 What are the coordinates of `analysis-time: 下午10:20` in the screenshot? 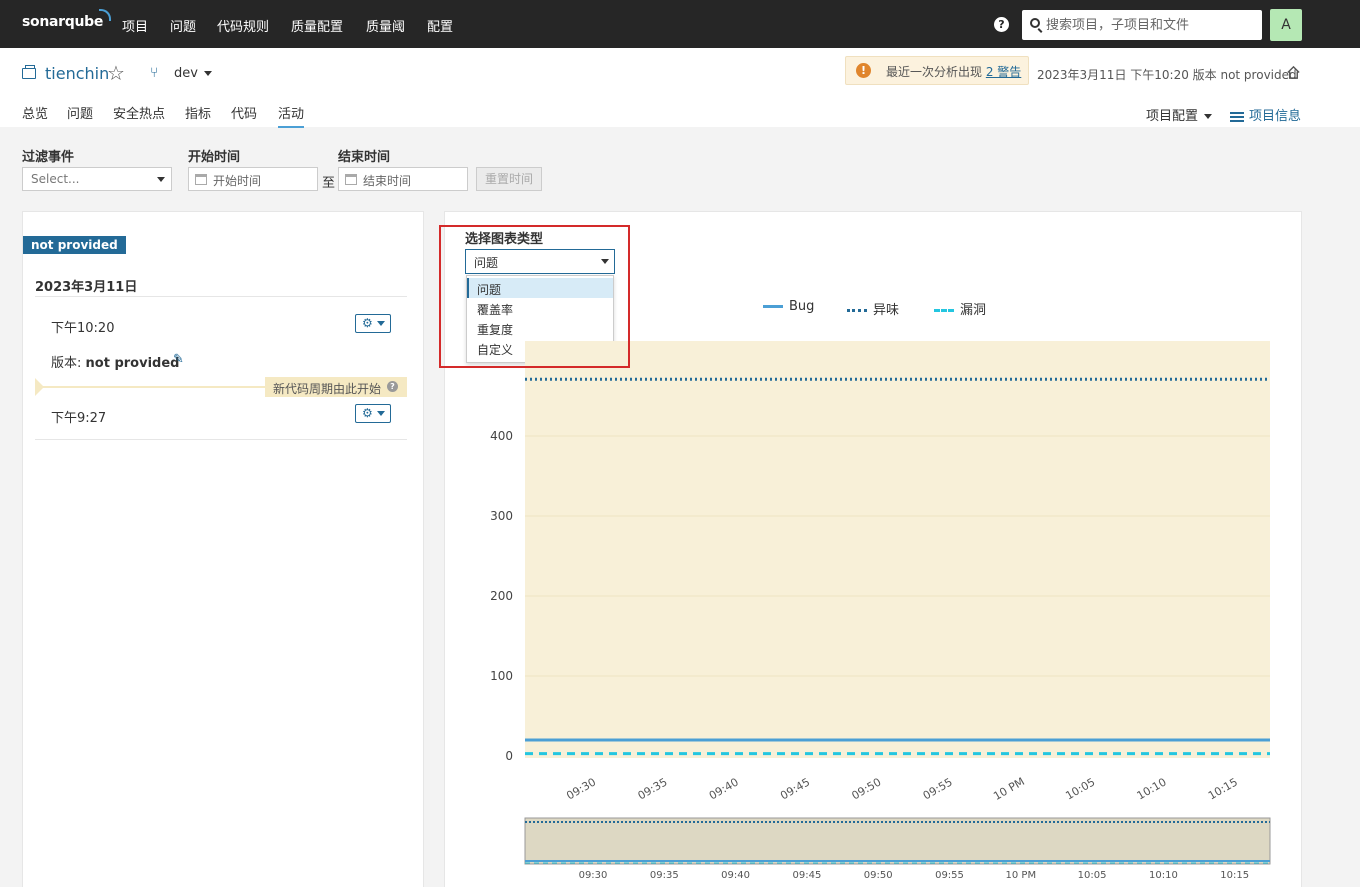 It's located at (83, 328).